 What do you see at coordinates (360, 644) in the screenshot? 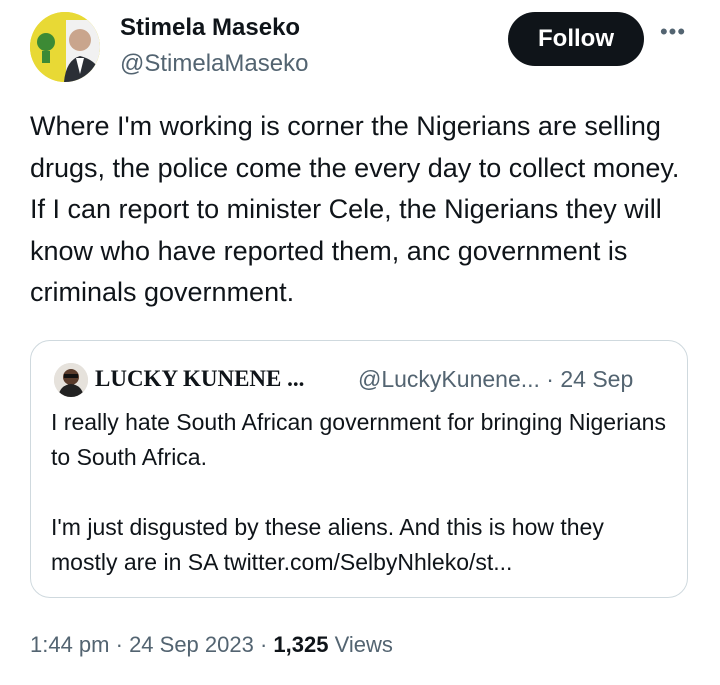
I see `views-label: Views` at bounding box center [360, 644].